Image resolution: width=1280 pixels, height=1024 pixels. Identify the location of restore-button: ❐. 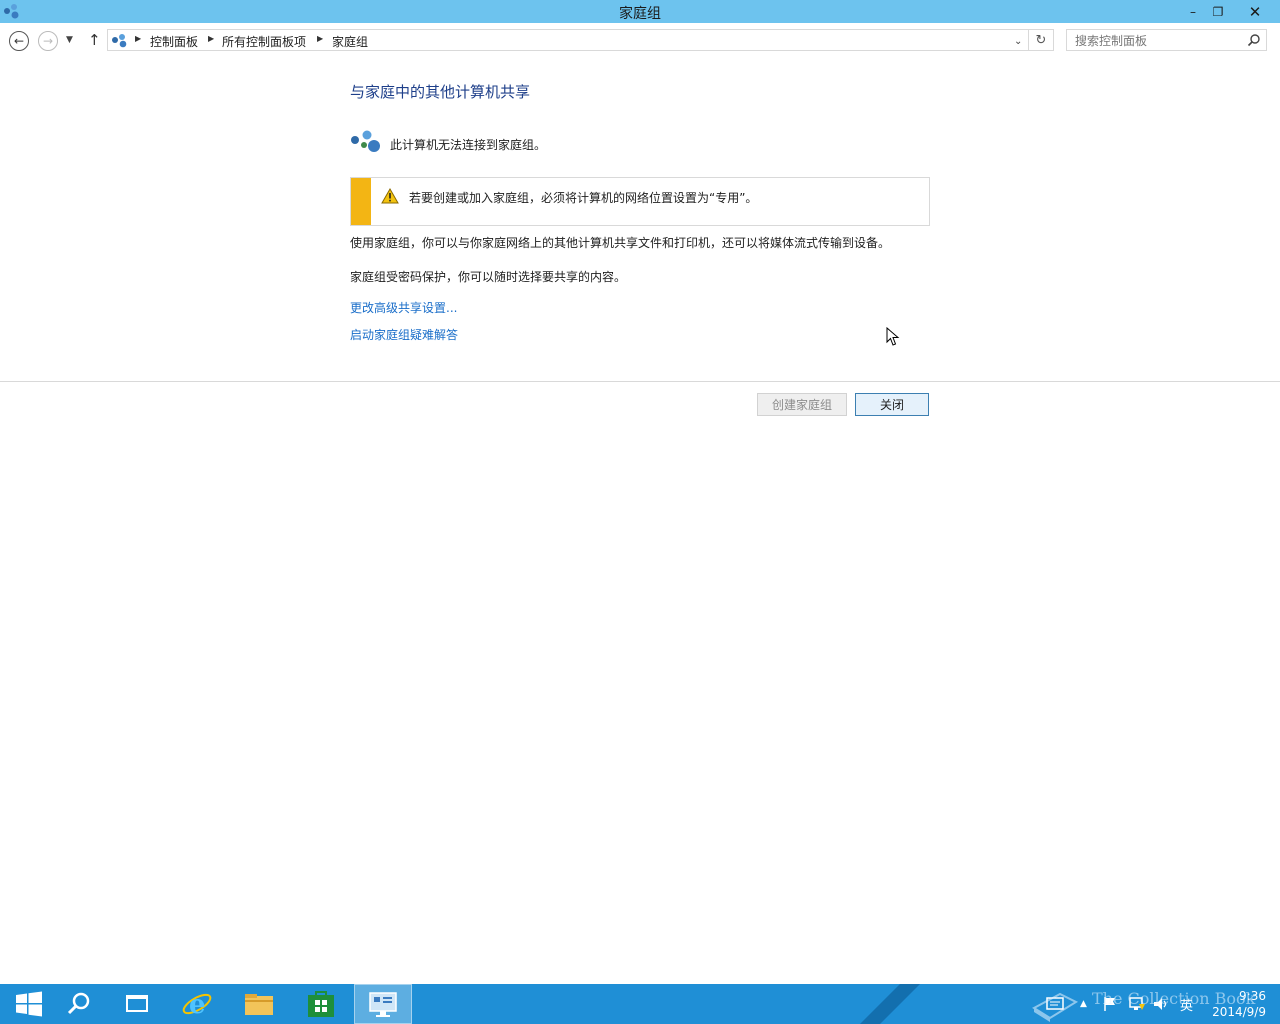
(1218, 11).